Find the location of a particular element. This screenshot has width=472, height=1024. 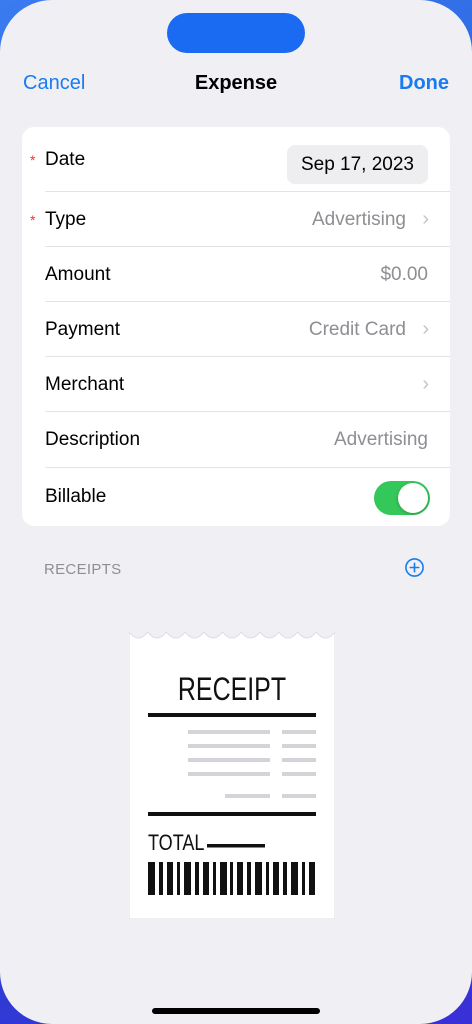

receipt-total-label: TOTAL is located at coordinates (176, 843).